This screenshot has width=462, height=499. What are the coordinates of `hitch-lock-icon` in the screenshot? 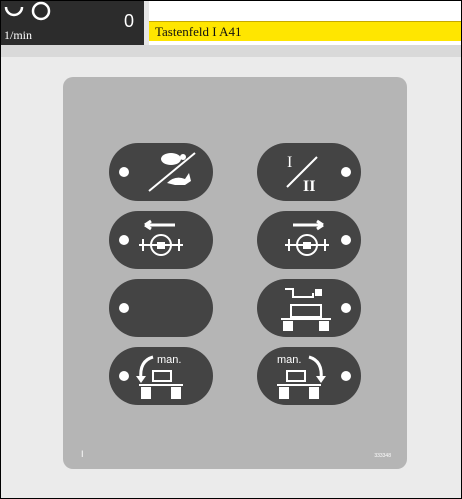 It's located at (306, 309).